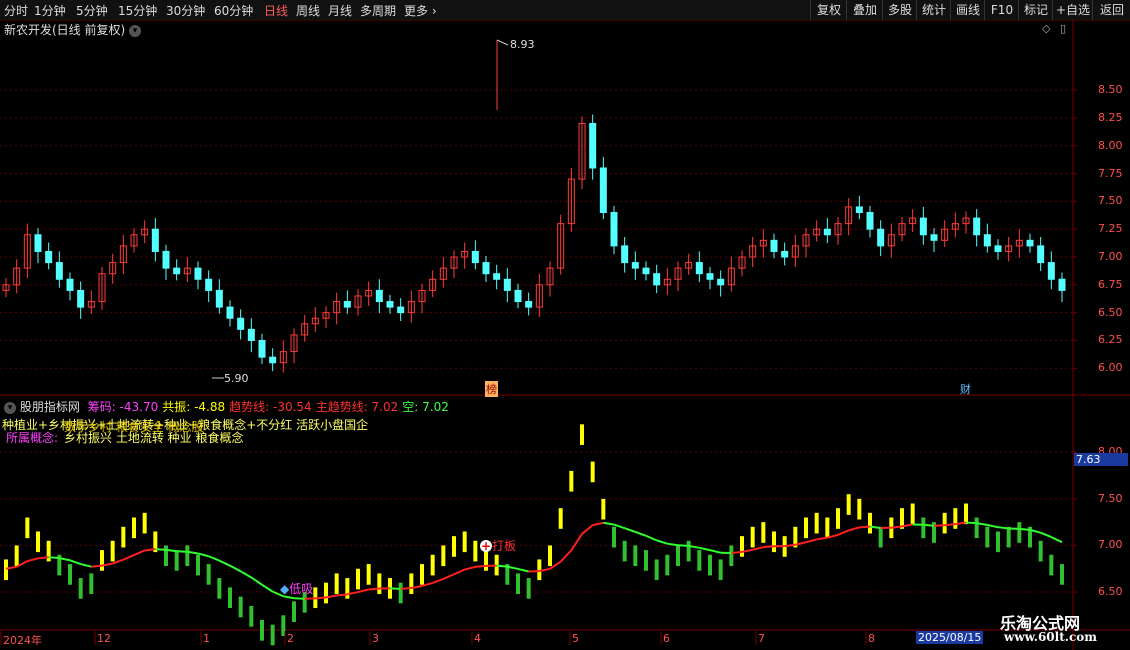  I want to click on finance-marker: 财, so click(965, 389).